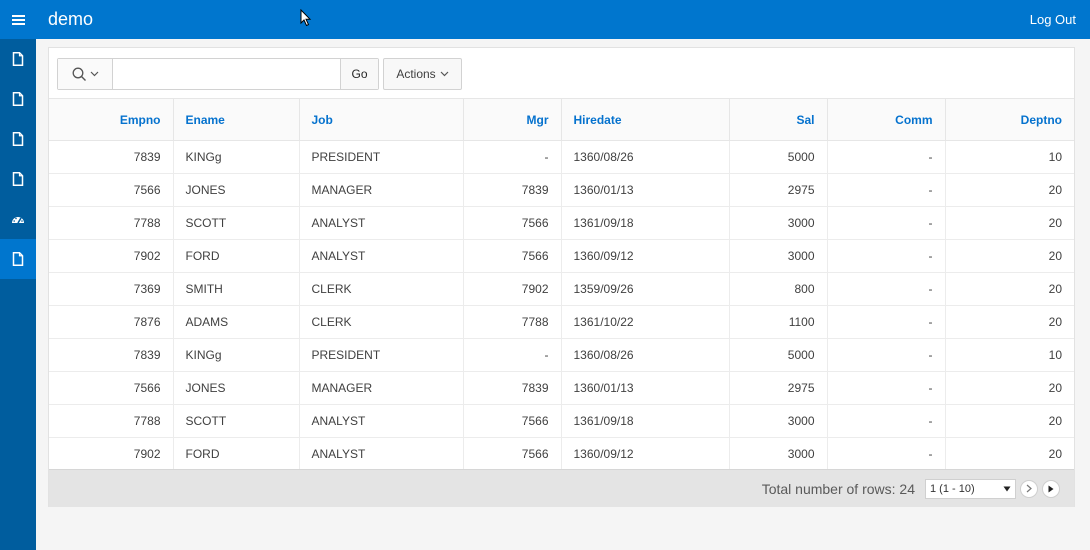 This screenshot has height=550, width=1090. Describe the element at coordinates (18, 294) in the screenshot. I see `side-navigation` at that location.